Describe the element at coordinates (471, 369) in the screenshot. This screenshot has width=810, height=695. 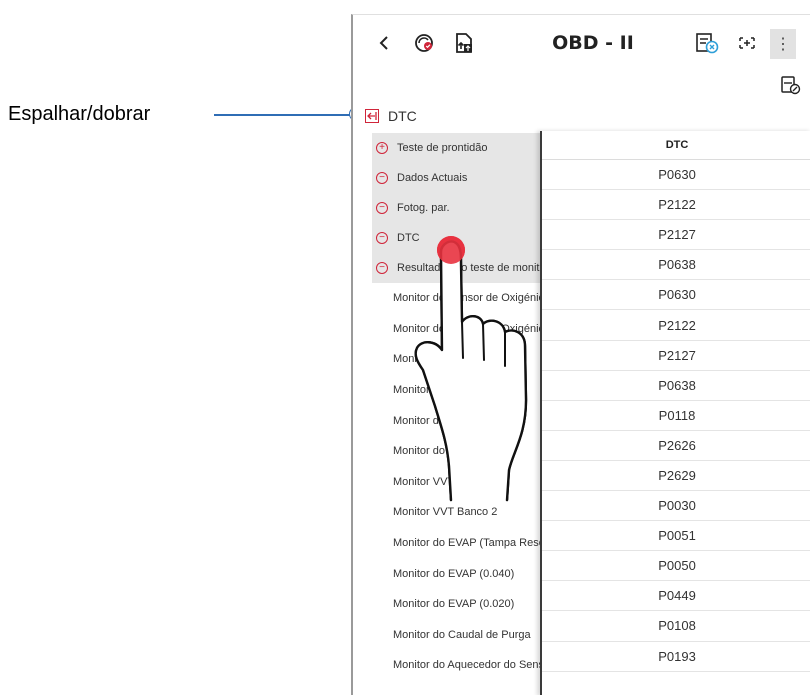
I see `pointing-hand-icon` at that location.